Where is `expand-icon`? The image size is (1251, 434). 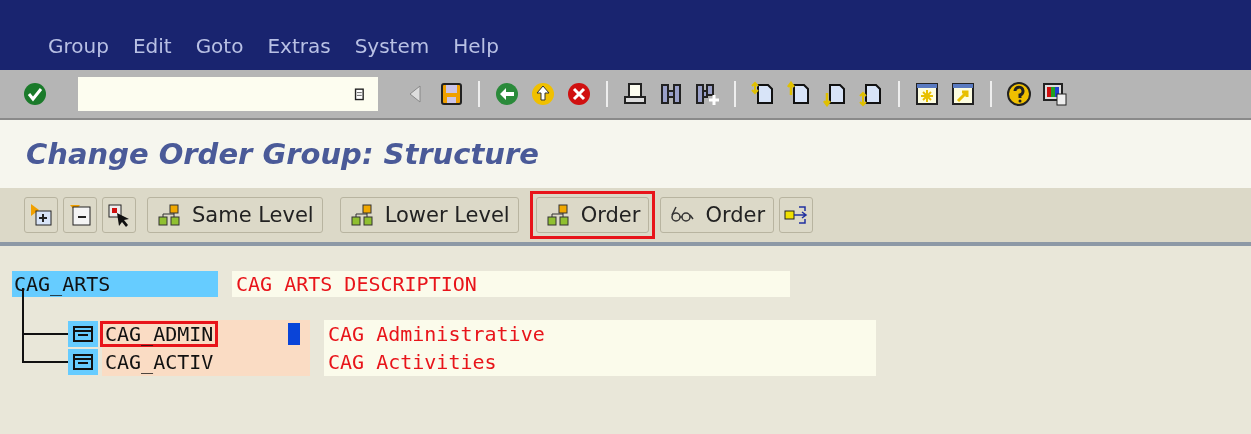
expand-icon is located at coordinates (41, 215).